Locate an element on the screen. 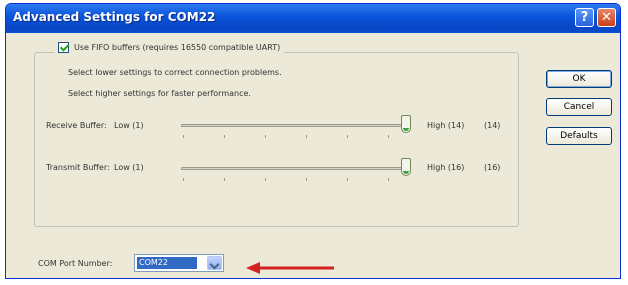  transmit-low-label: Low (1) is located at coordinates (129, 167).